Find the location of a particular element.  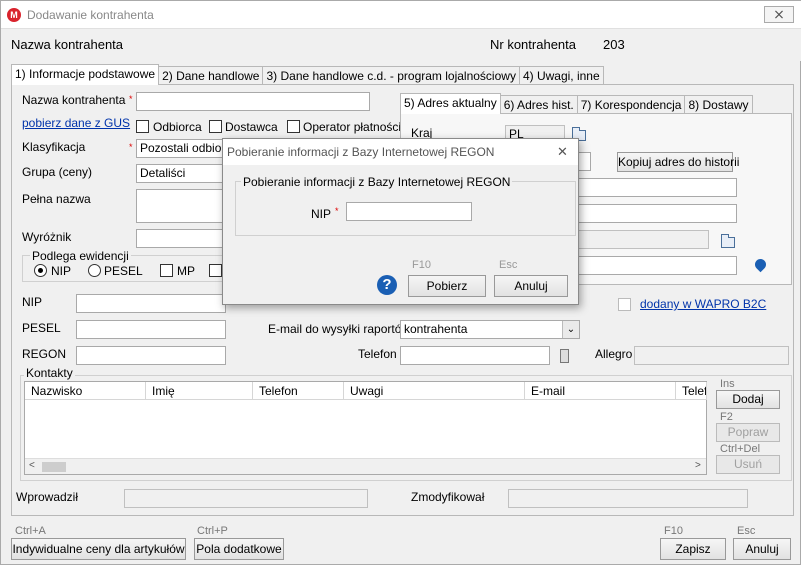

radio-nip is located at coordinates (40, 270).